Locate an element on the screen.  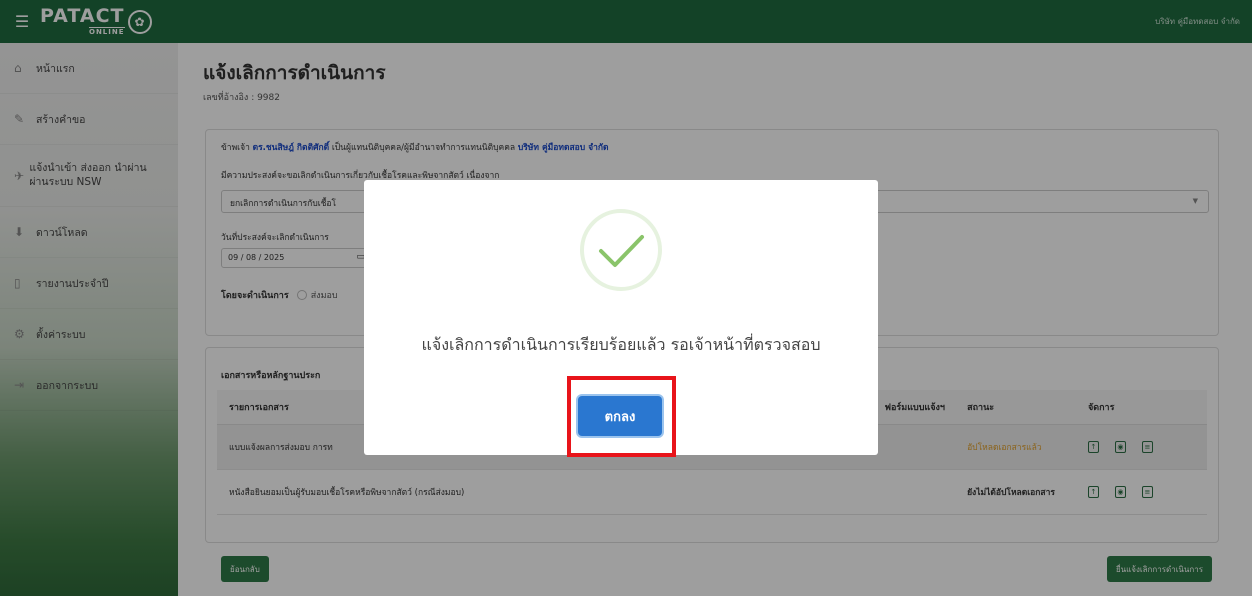
success-check-icon is located at coordinates (621, 250).